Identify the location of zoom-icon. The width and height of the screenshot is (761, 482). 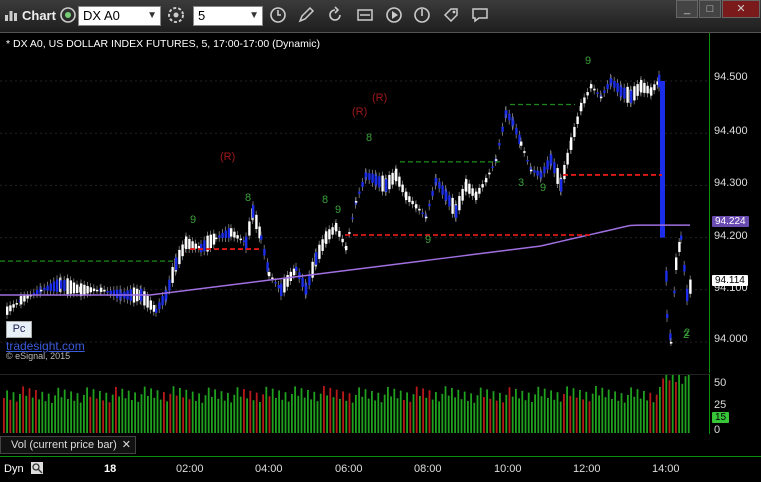
(37, 468).